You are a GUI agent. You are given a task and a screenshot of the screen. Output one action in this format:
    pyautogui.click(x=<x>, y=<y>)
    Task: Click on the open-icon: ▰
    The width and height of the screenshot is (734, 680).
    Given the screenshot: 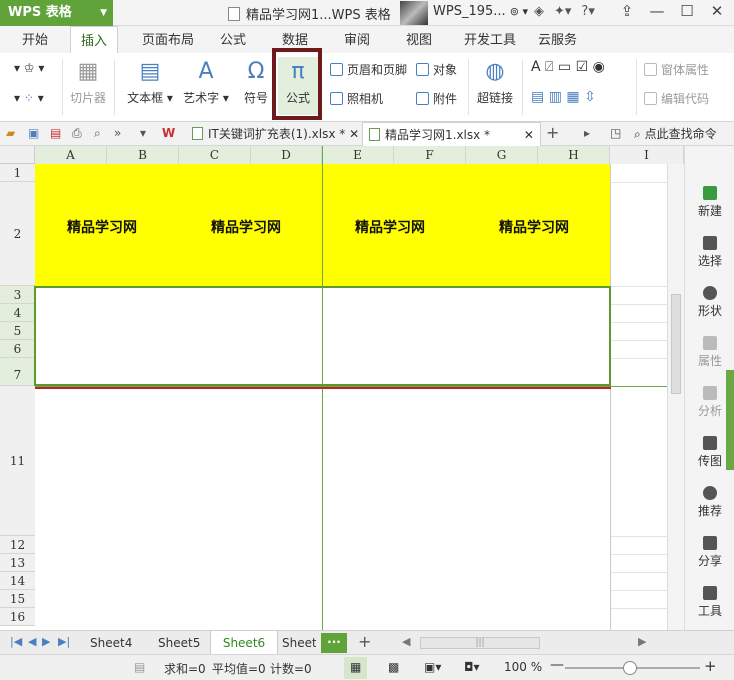 What is the action you would take?
    pyautogui.click(x=10, y=133)
    